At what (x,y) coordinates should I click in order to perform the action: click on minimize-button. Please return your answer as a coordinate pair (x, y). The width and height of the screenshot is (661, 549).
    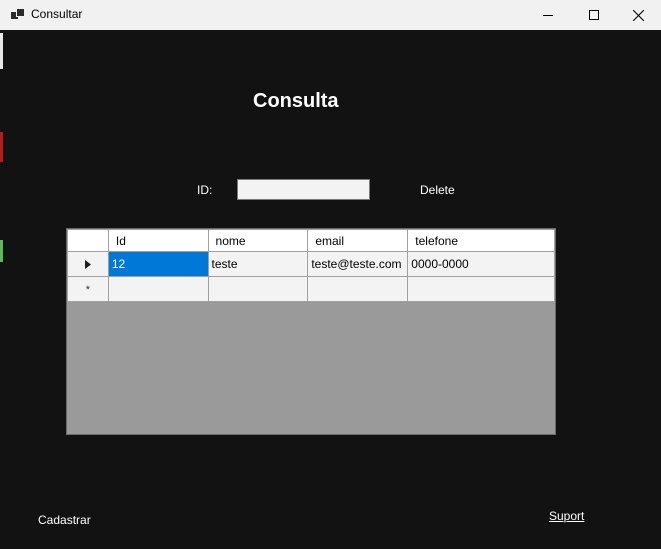
    Looking at the image, I should click on (548, 15).